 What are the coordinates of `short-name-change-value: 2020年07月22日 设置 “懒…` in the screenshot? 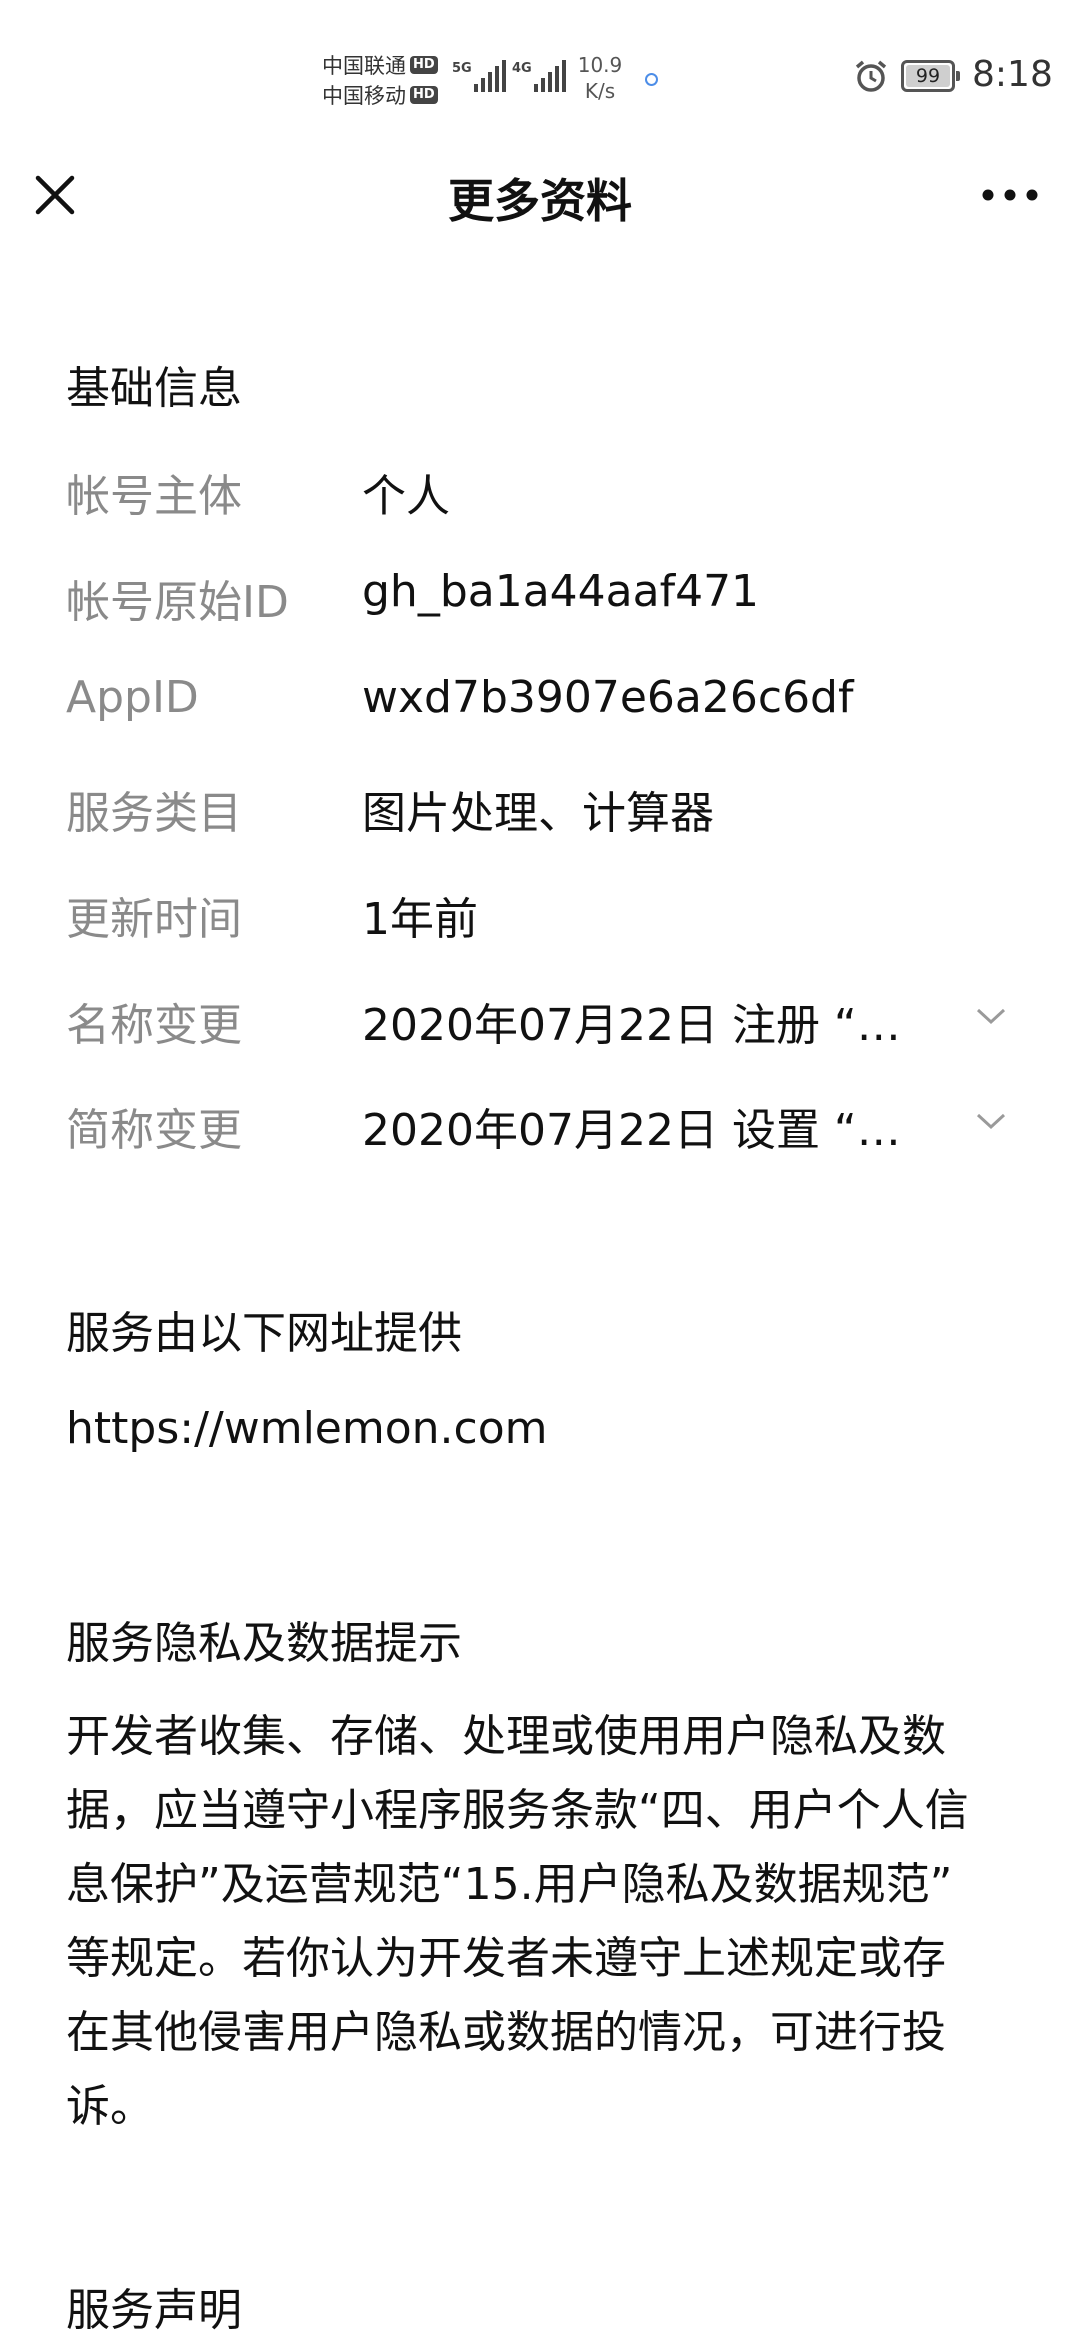 It's located at (652, 1126).